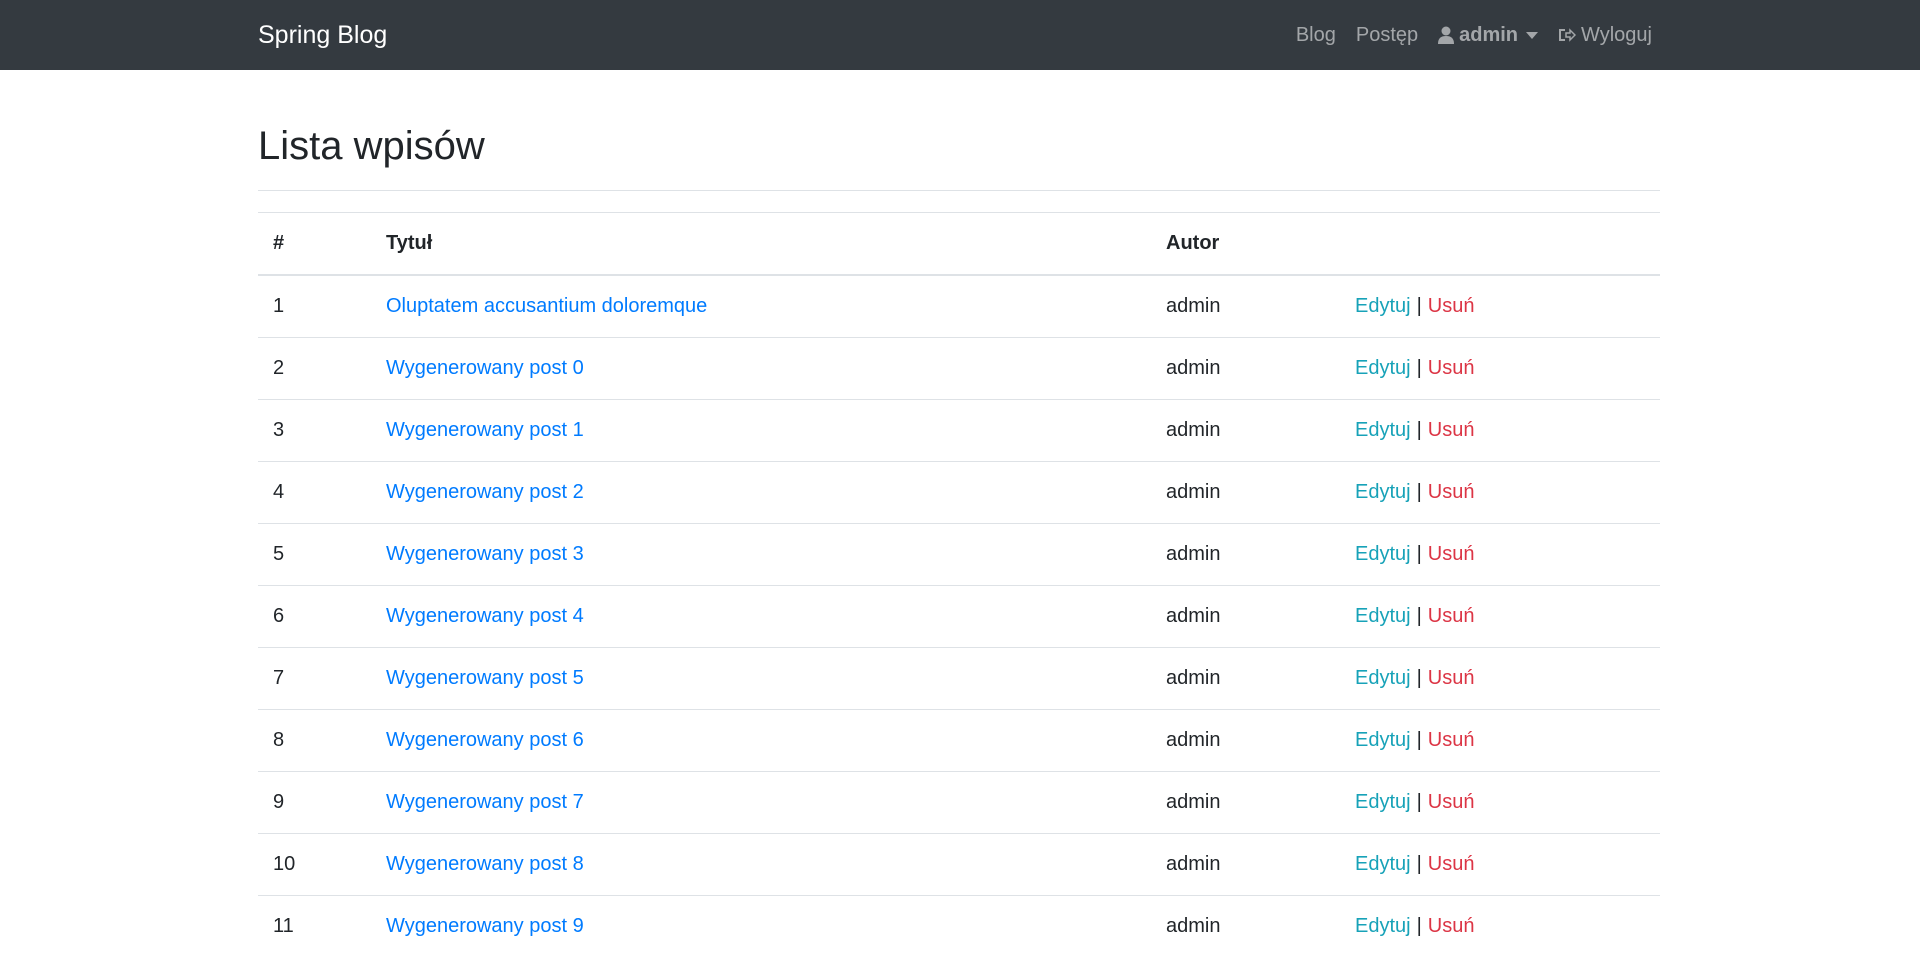 The width and height of the screenshot is (1920, 957). I want to click on row-number: 3, so click(314, 431).